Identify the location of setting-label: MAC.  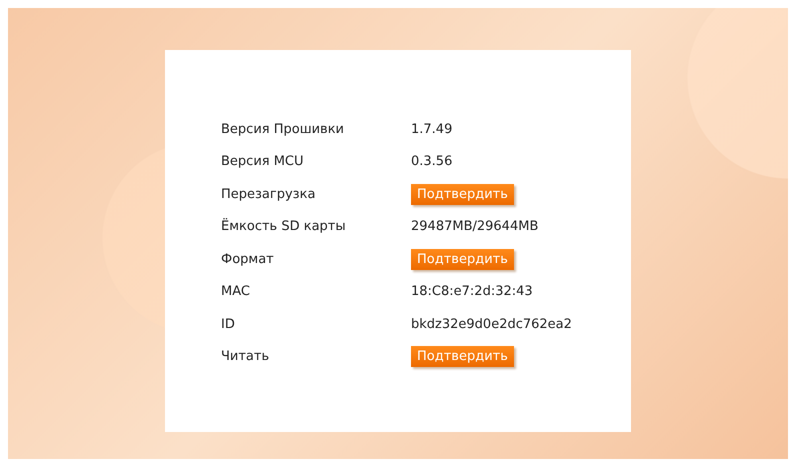
(236, 292).